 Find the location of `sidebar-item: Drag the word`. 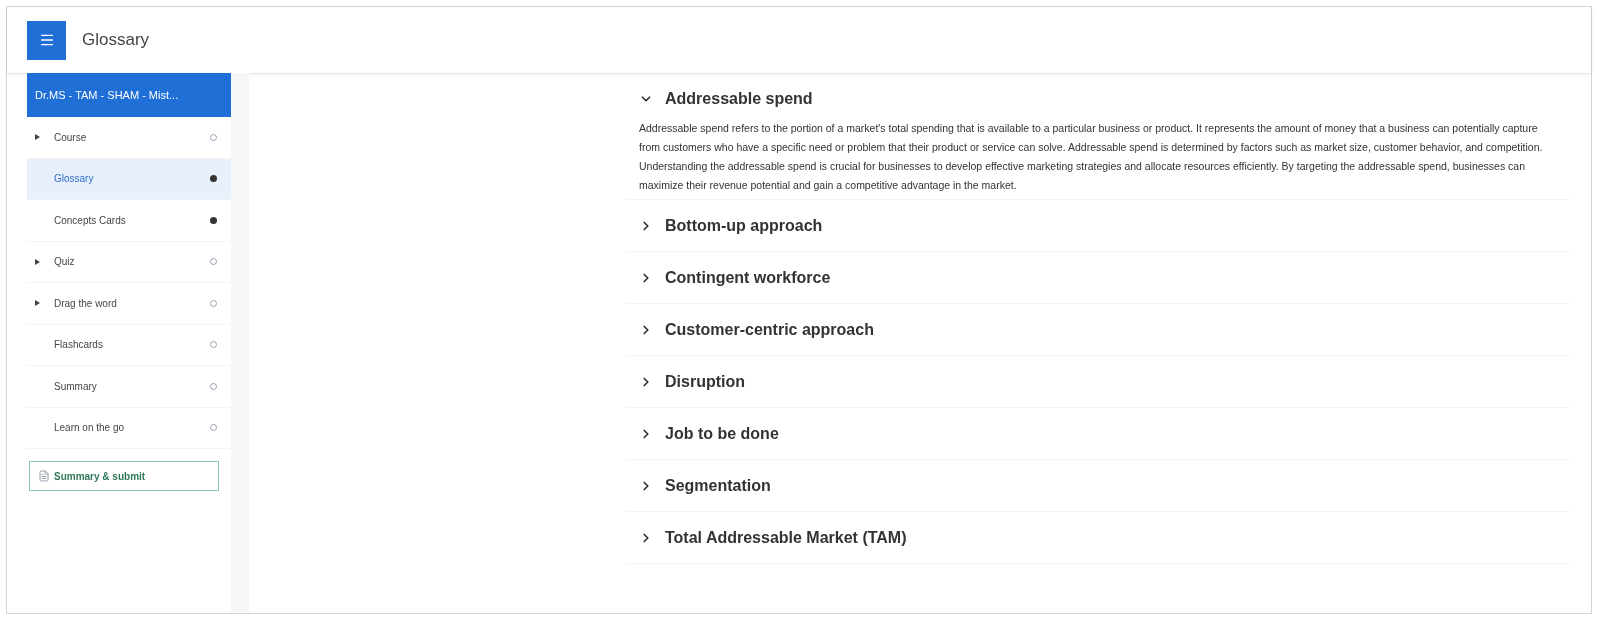

sidebar-item: Drag the word is located at coordinates (129, 304).